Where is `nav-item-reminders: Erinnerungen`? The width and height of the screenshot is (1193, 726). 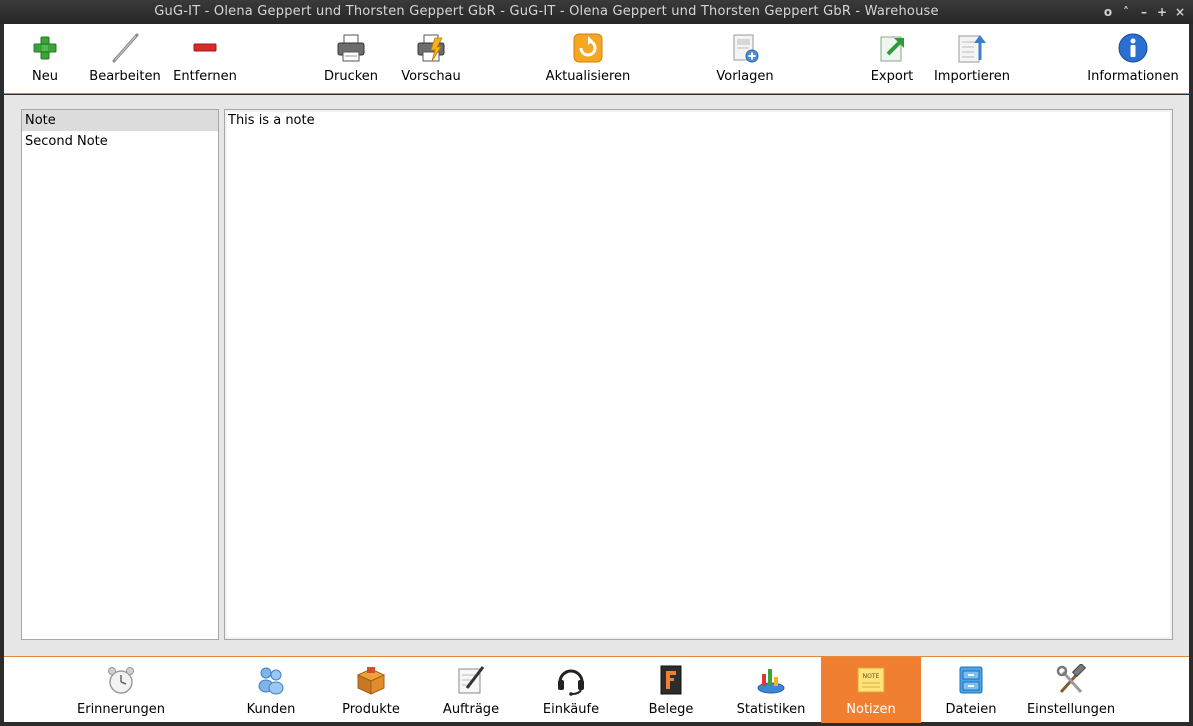
nav-item-reminders: Erinnerungen is located at coordinates (121, 690).